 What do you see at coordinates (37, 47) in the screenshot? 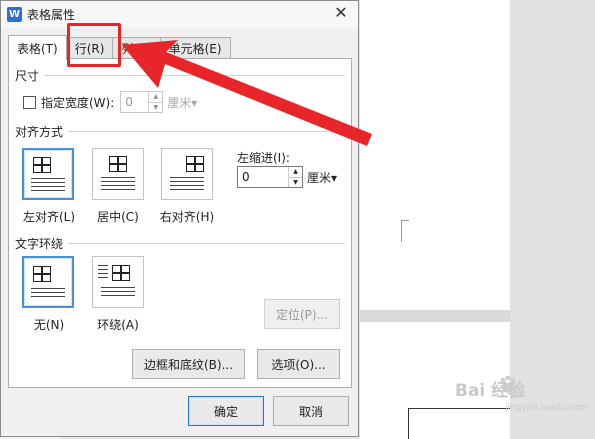
I see `tab-table: 表格(T)` at bounding box center [37, 47].